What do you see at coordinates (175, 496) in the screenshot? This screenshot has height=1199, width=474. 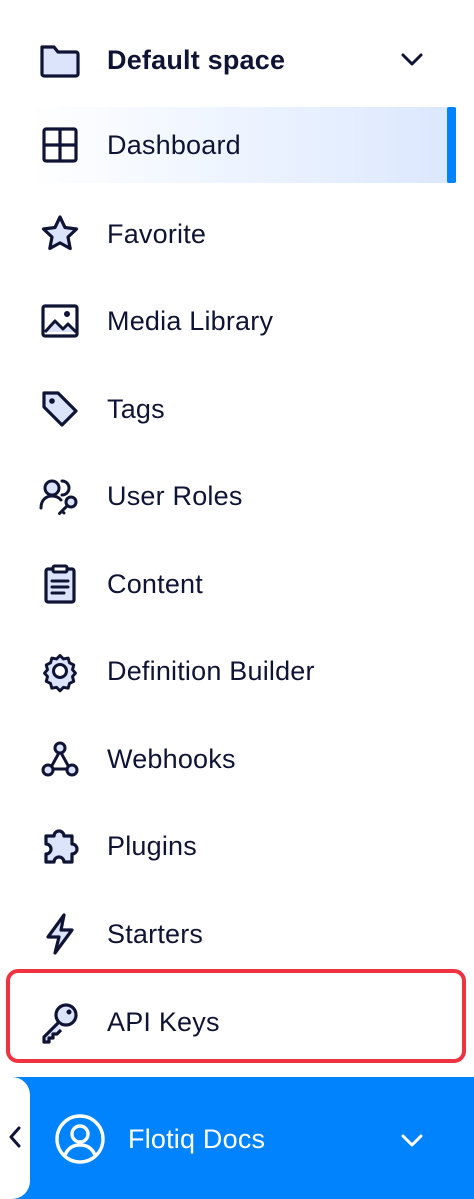 I see `nav-item-label: User Roles` at bounding box center [175, 496].